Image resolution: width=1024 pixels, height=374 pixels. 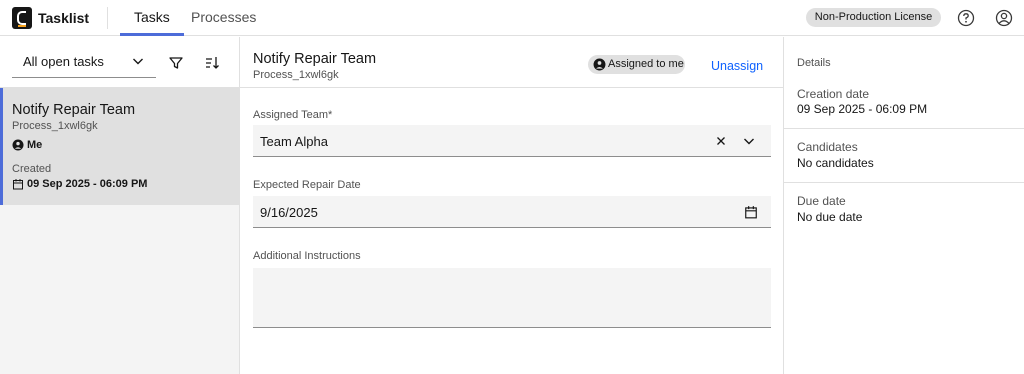 What do you see at coordinates (862, 109) in the screenshot?
I see `creation-date-value: 09 Sep 2025 - 06:09 PM` at bounding box center [862, 109].